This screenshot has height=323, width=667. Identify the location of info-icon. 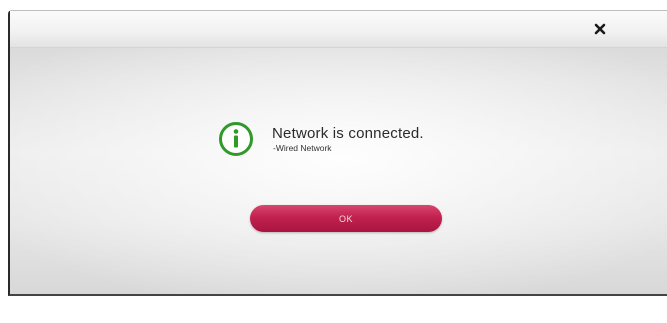
(236, 139).